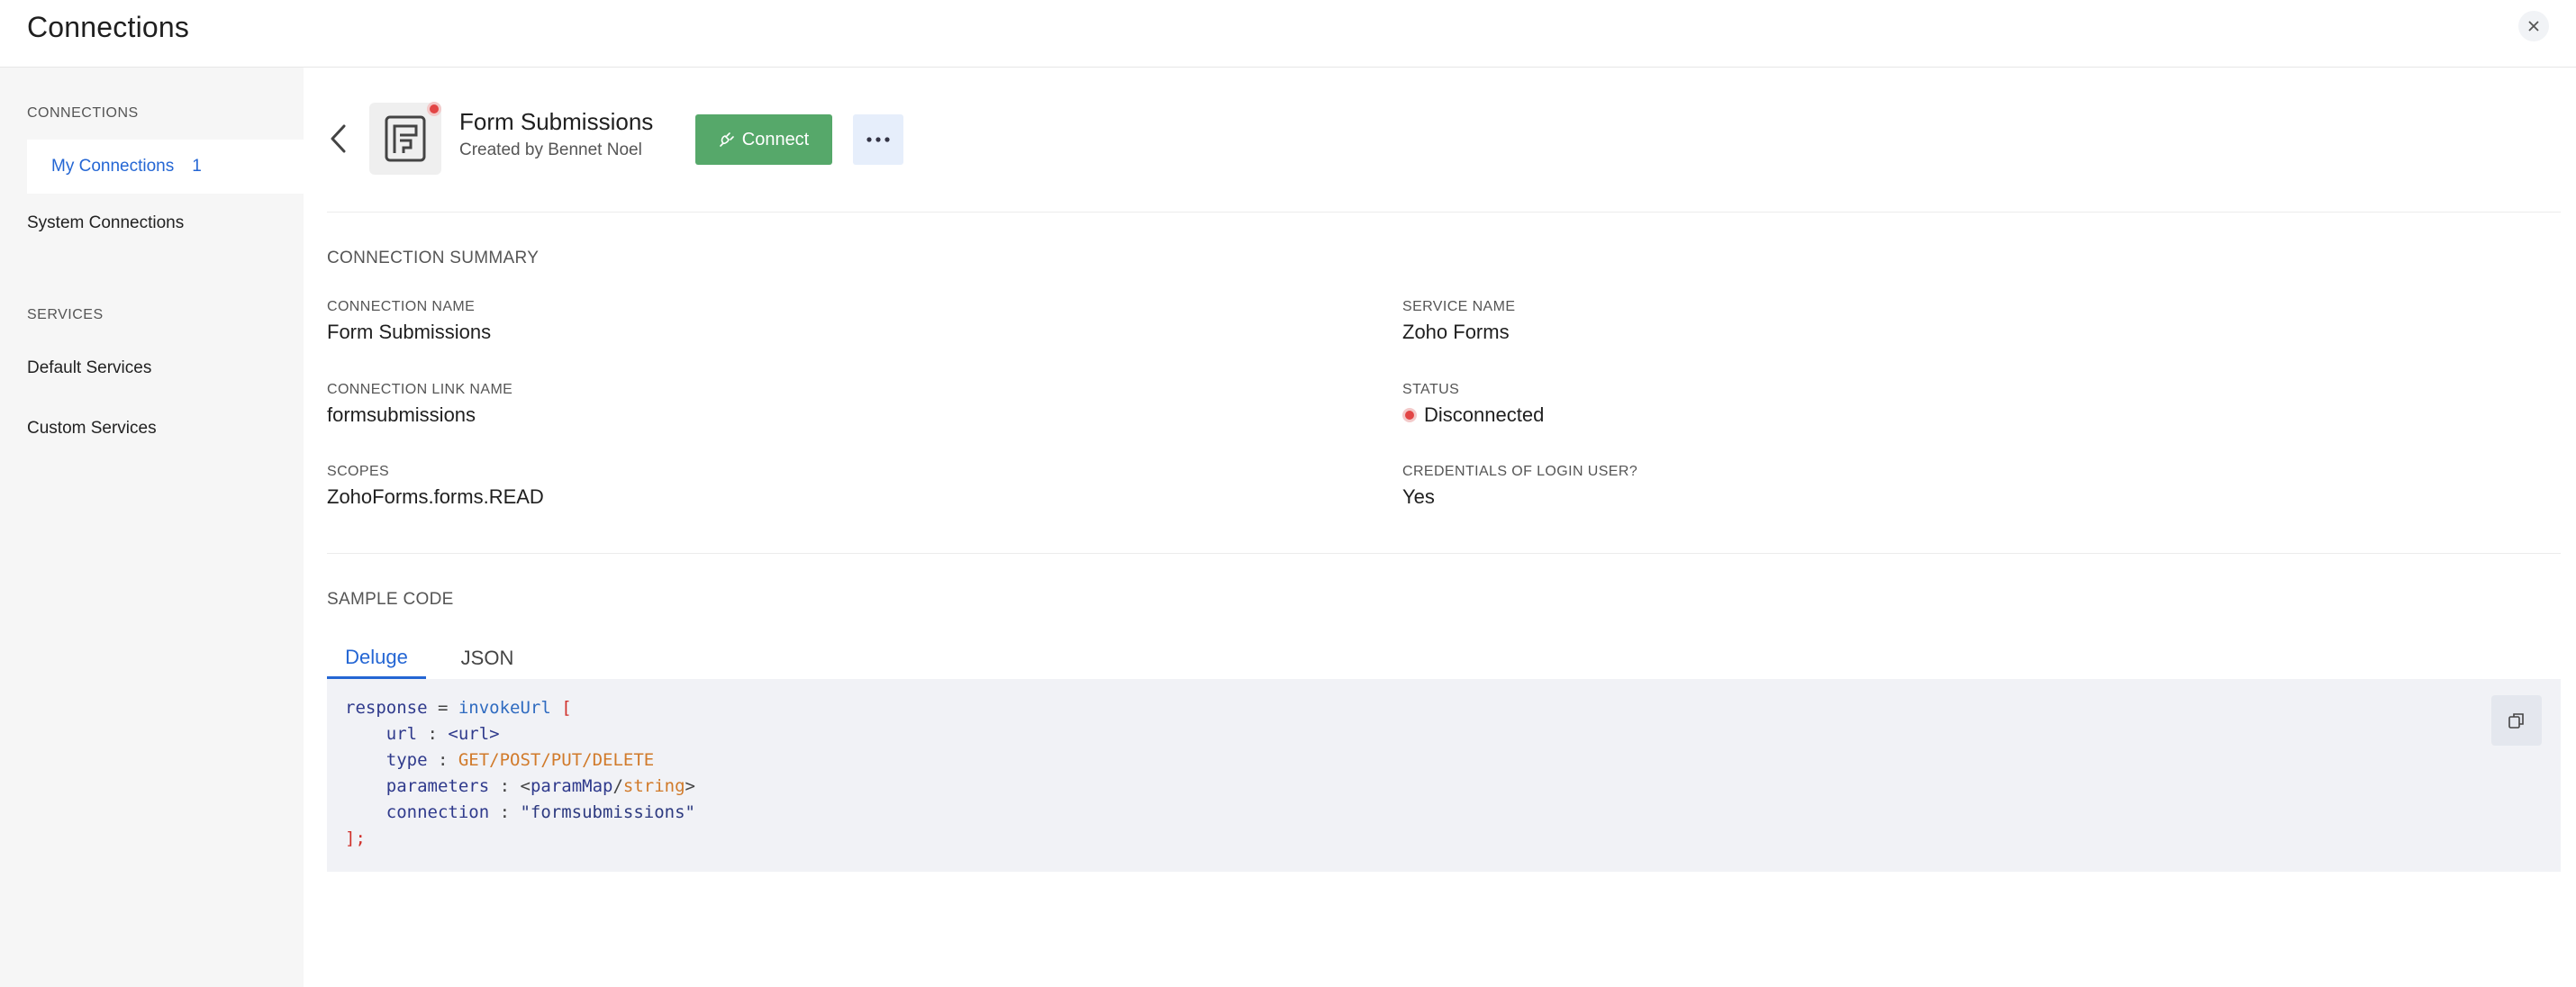  I want to click on top-bar: Connections, so click(1288, 34).